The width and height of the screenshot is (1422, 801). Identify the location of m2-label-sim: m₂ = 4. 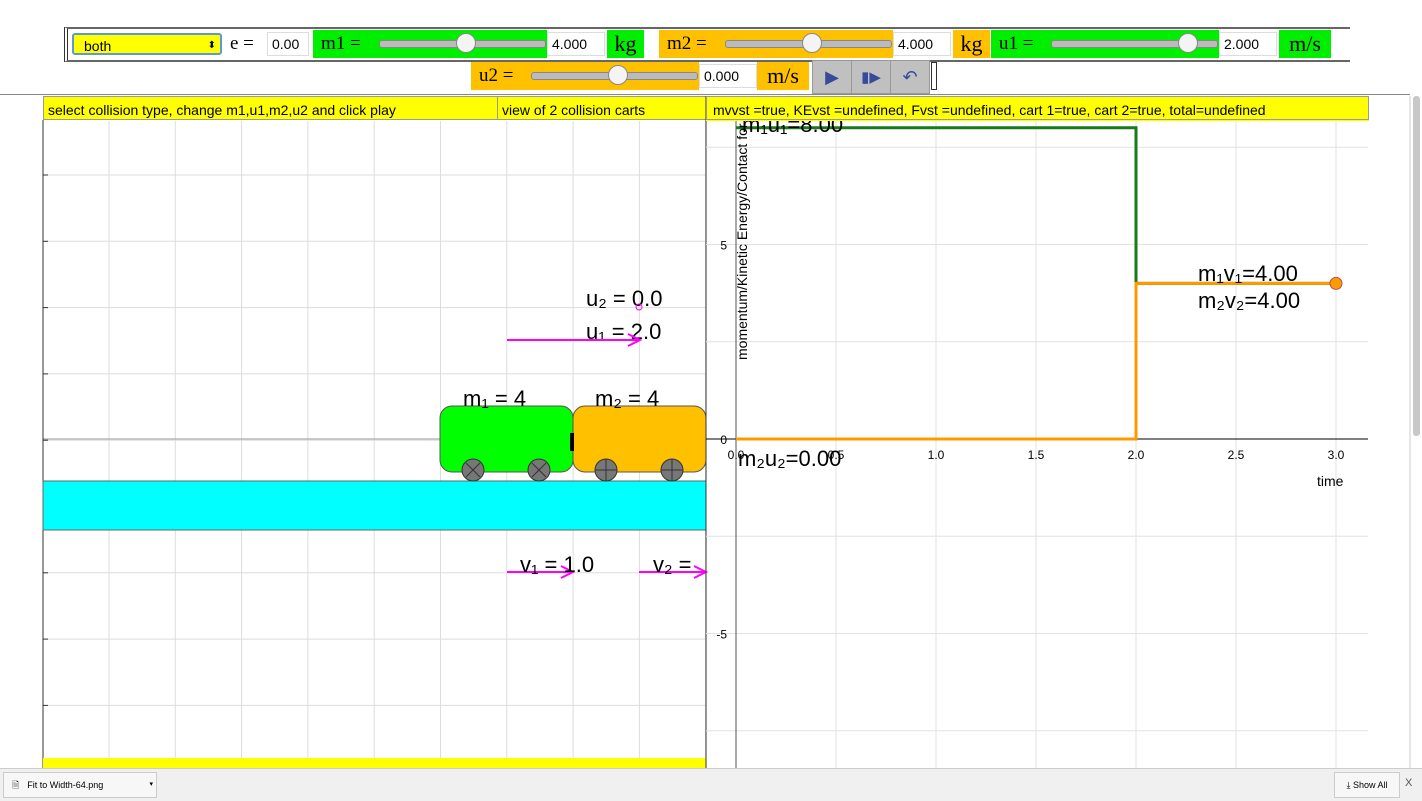
(627, 398).